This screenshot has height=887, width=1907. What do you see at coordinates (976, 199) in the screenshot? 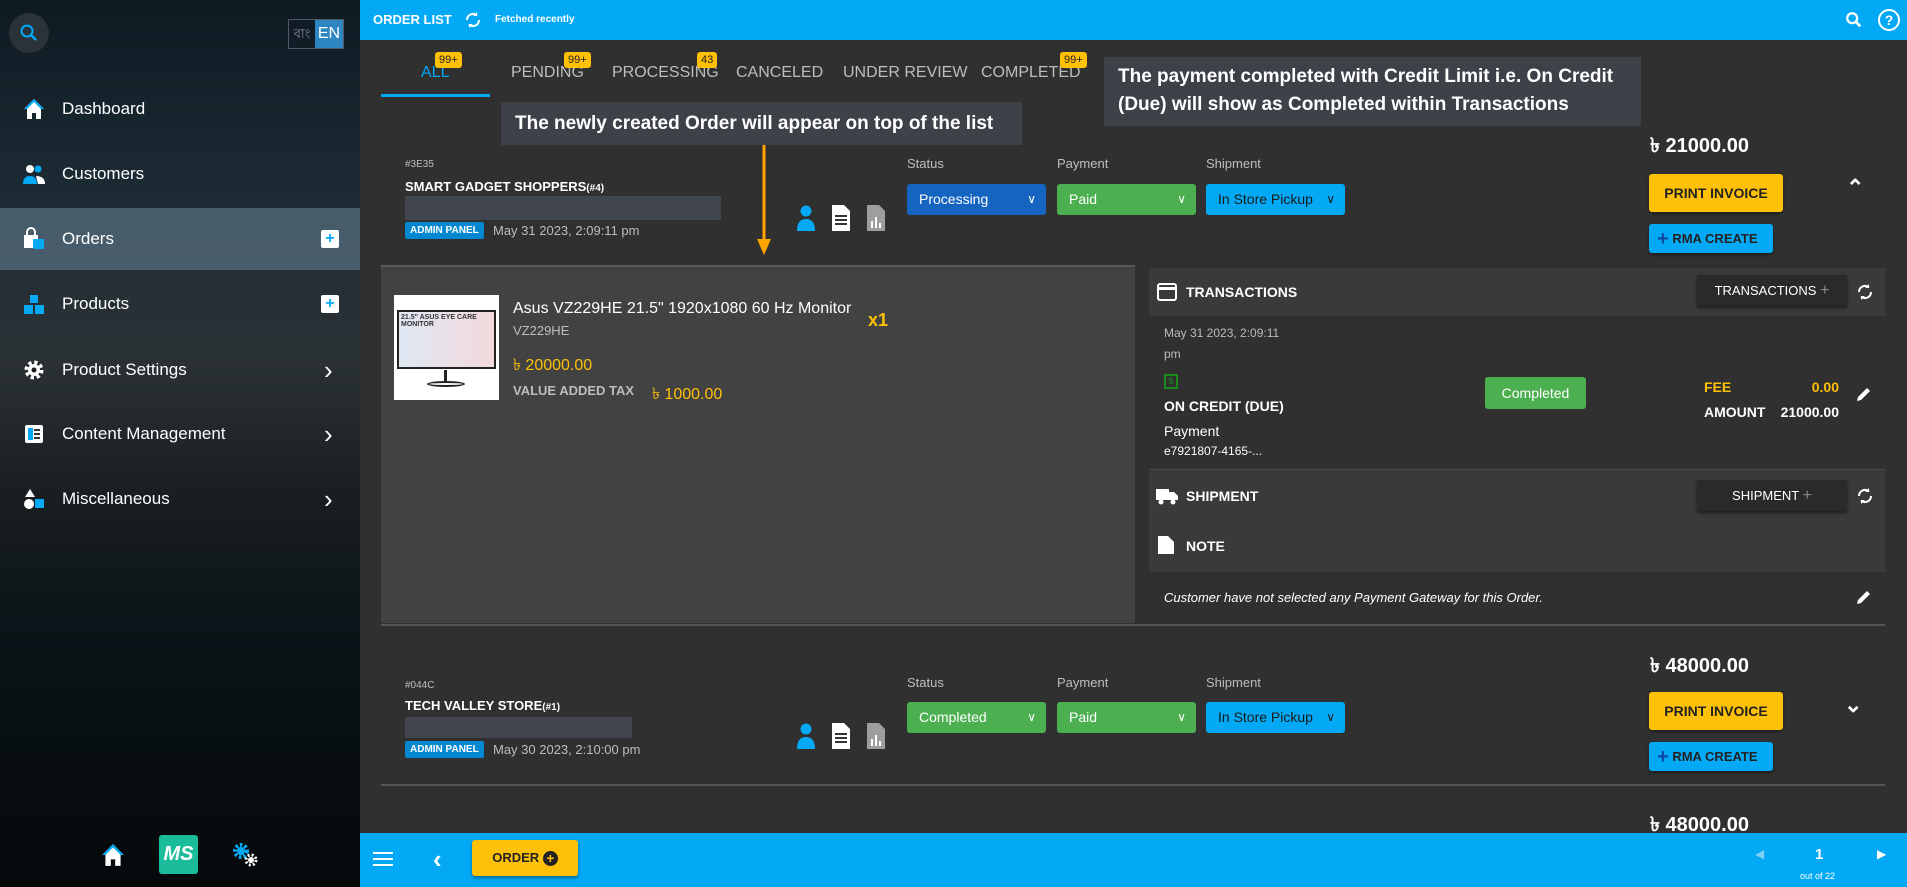
I see `status-select: Processing ∨` at bounding box center [976, 199].